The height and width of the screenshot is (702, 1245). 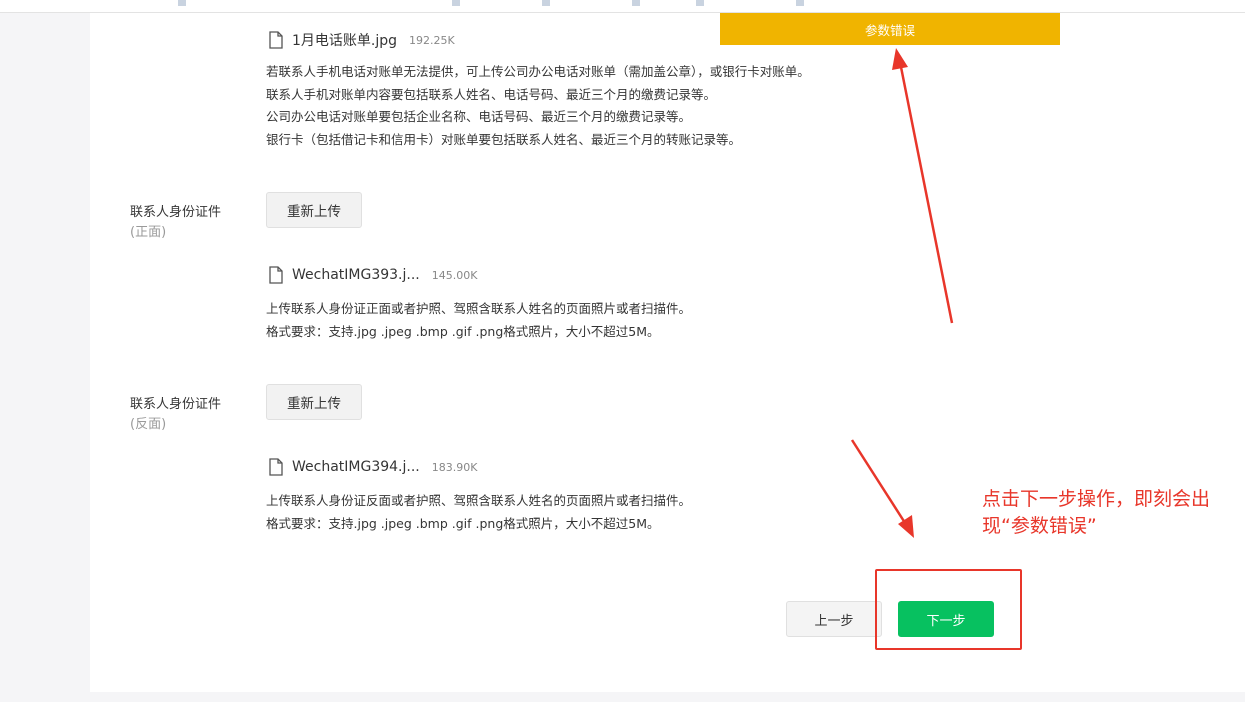 What do you see at coordinates (923, 186) in the screenshot?
I see `arrow-to-toast` at bounding box center [923, 186].